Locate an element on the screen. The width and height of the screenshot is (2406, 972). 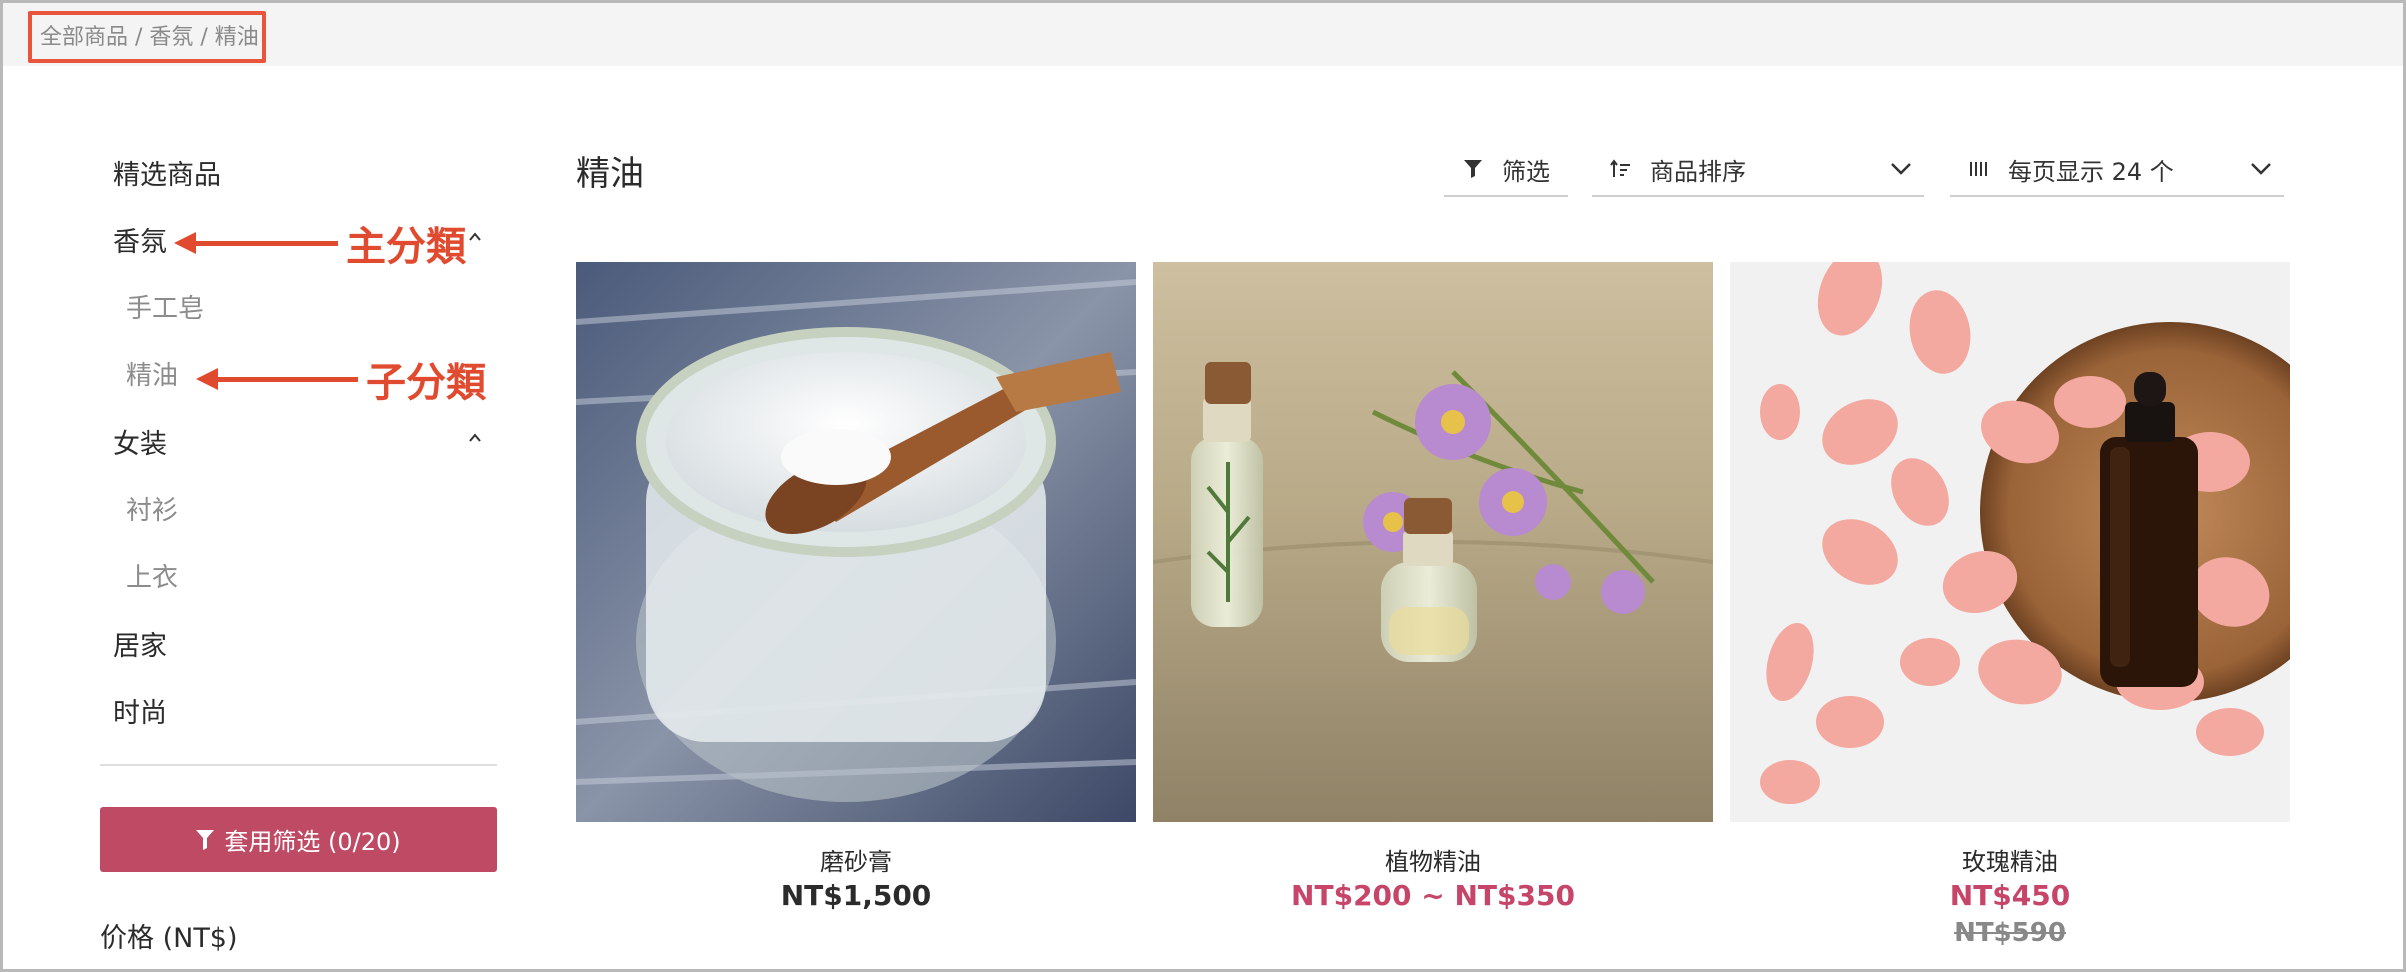
breadcrumb-bar is located at coordinates (1203, 34).